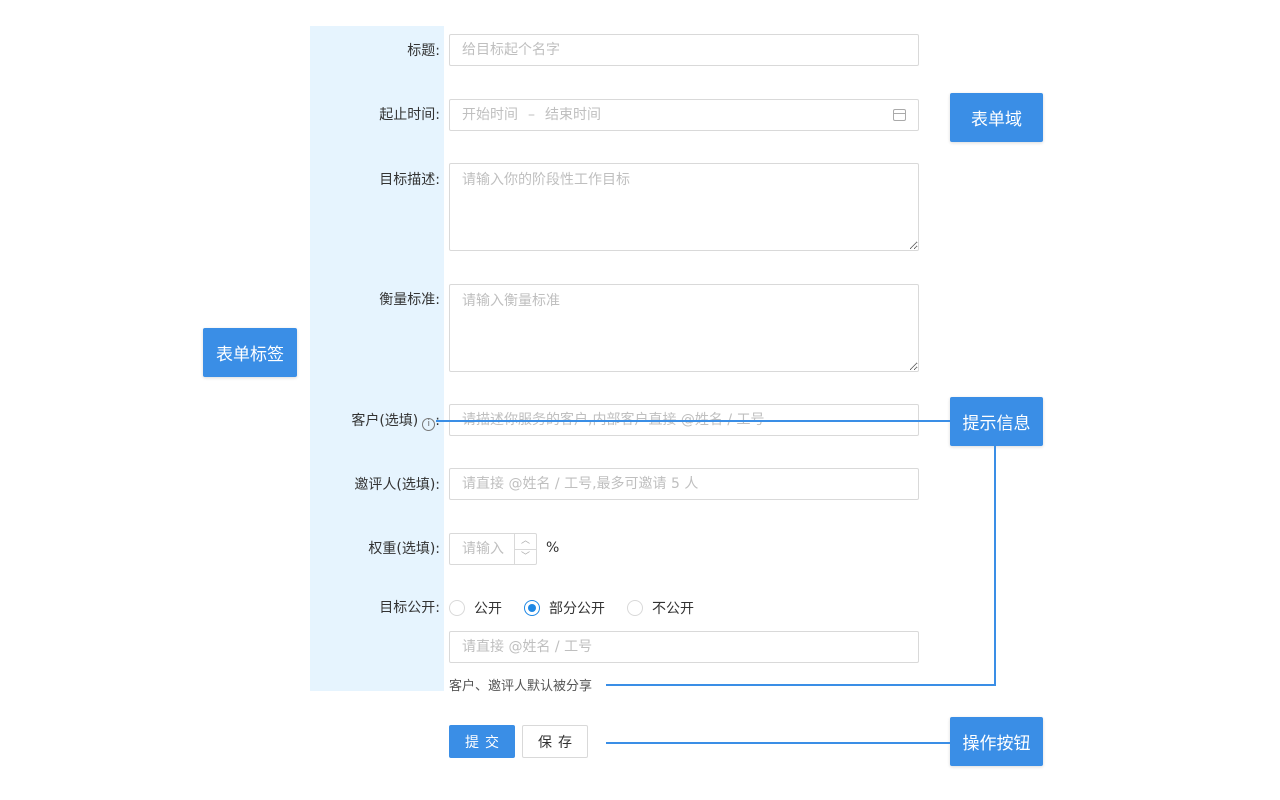  I want to click on reviewer-label: 邀评人(选填):, so click(397, 485).